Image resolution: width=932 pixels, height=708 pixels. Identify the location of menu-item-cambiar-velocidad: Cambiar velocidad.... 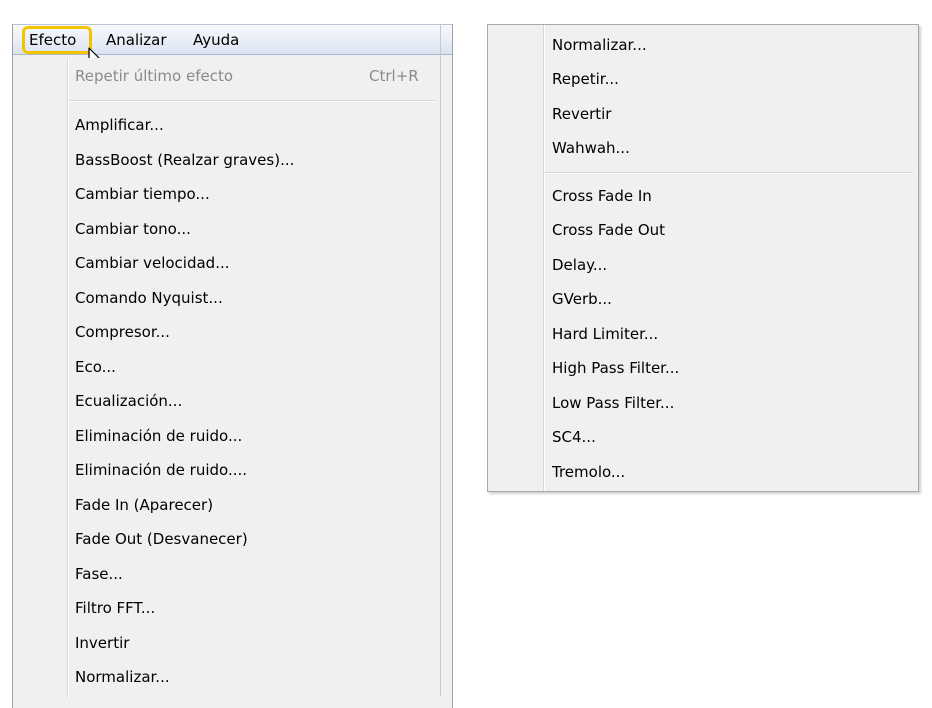
(152, 263).